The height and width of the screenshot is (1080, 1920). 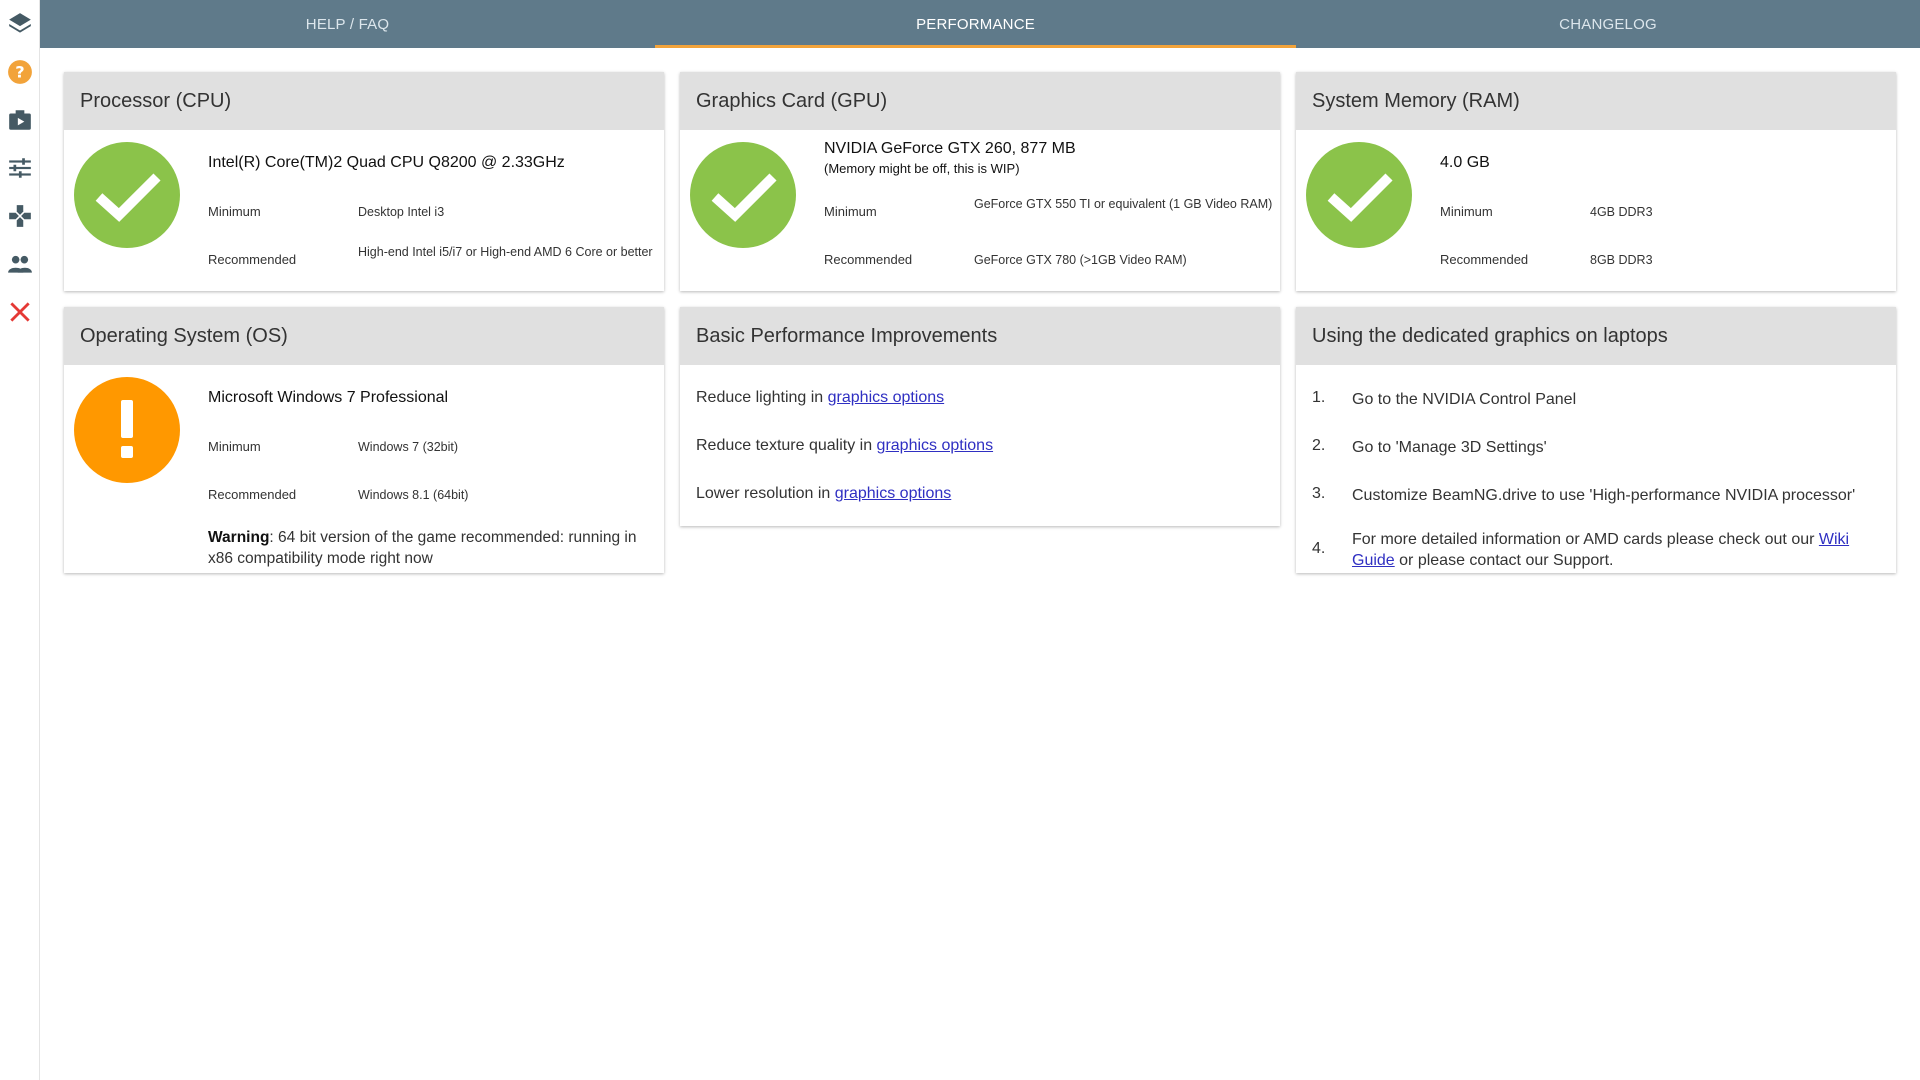 What do you see at coordinates (868, 259) in the screenshot?
I see `gpu-rec-label: Recommended` at bounding box center [868, 259].